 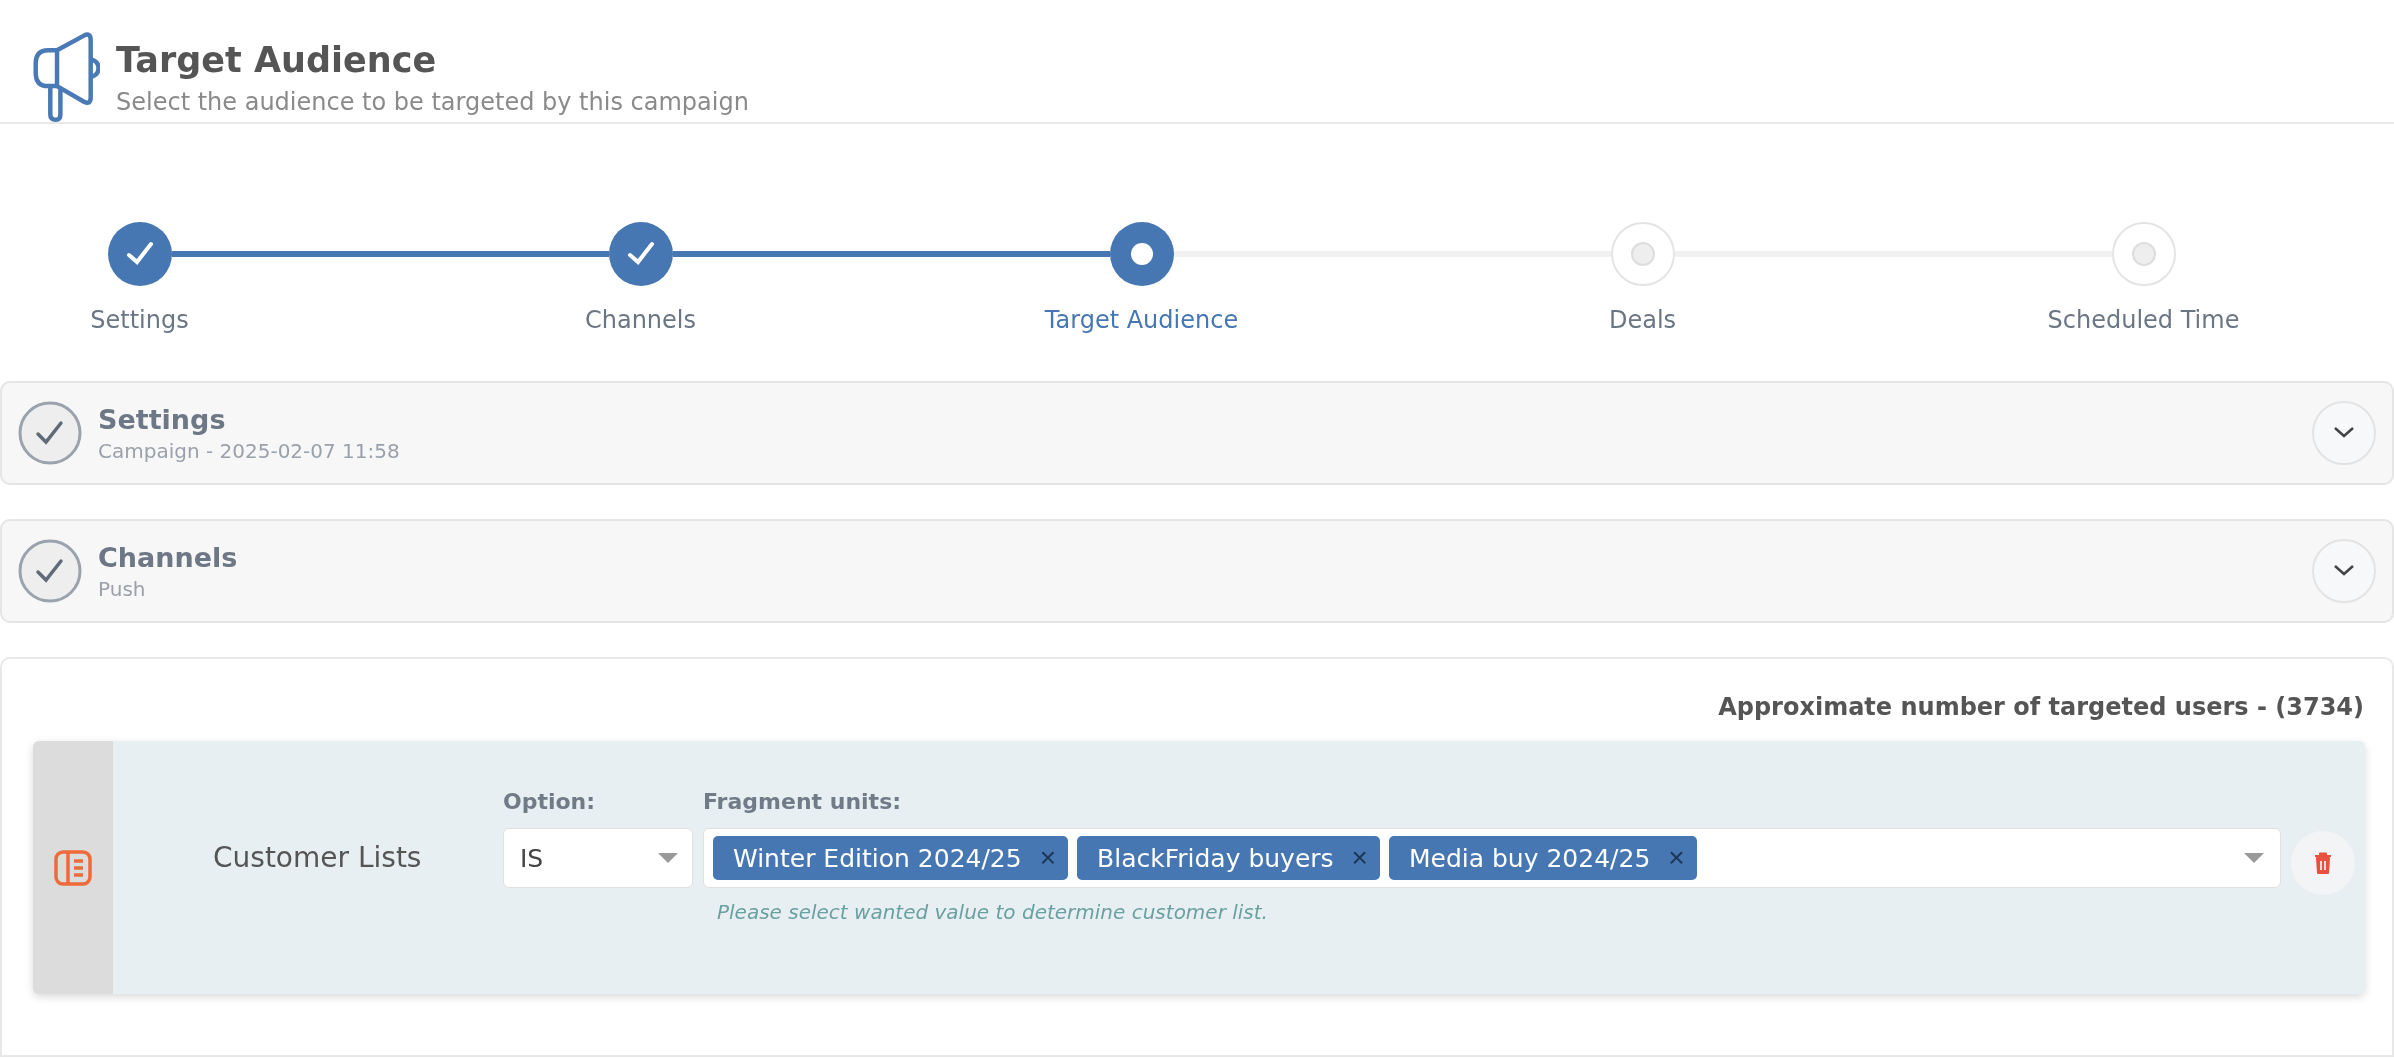 I want to click on page-title: Target Audience, so click(x=277, y=60).